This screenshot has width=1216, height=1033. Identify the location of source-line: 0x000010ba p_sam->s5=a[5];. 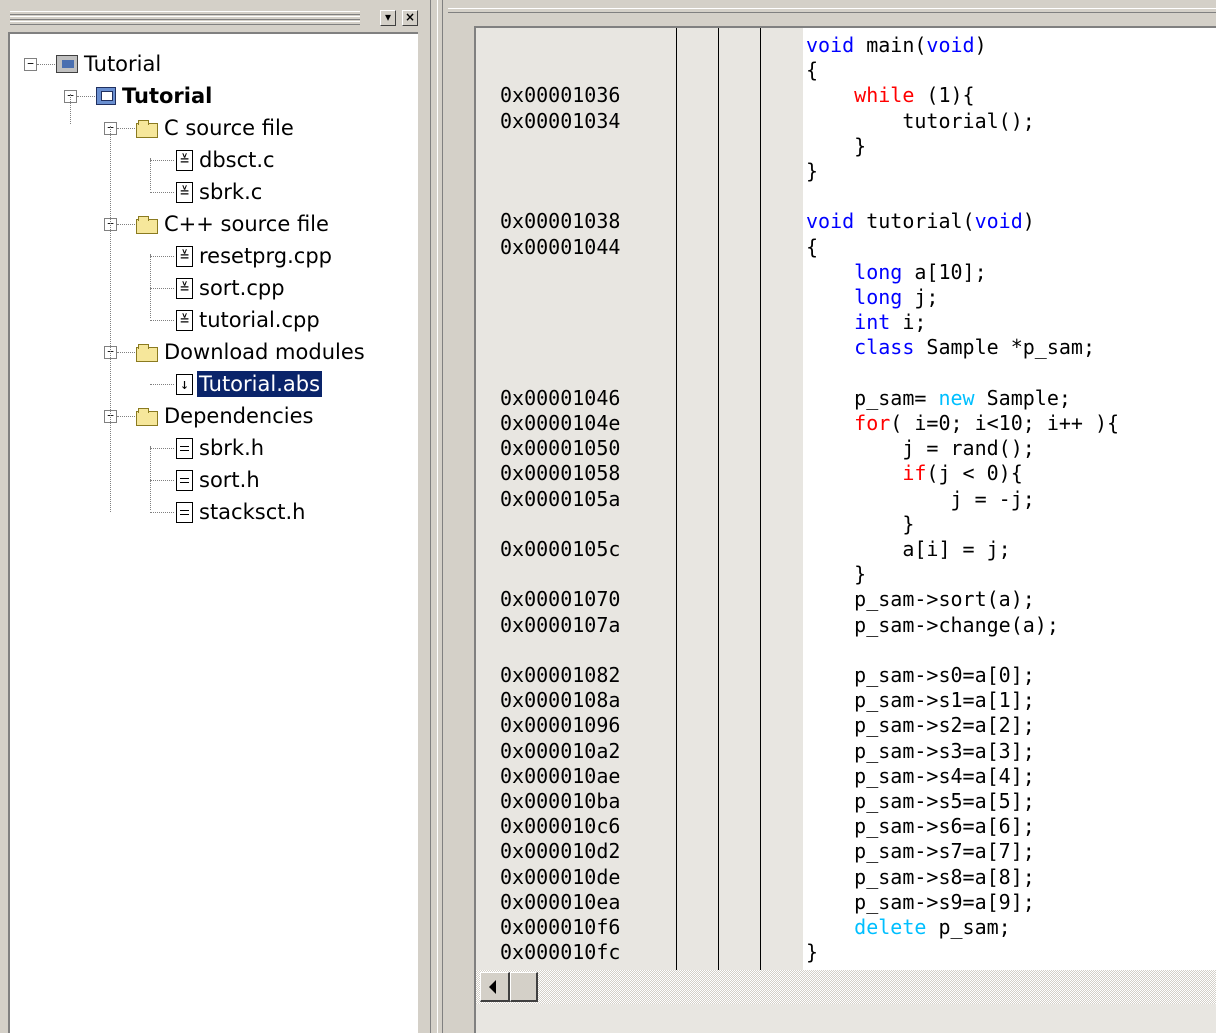
(846, 801).